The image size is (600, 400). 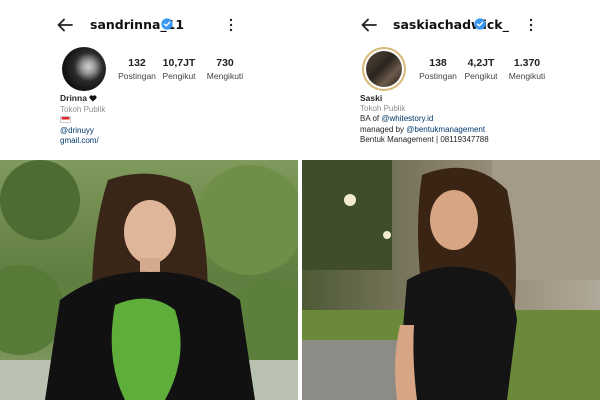 I want to click on indonesia-flag-icon, so click(x=65, y=120).